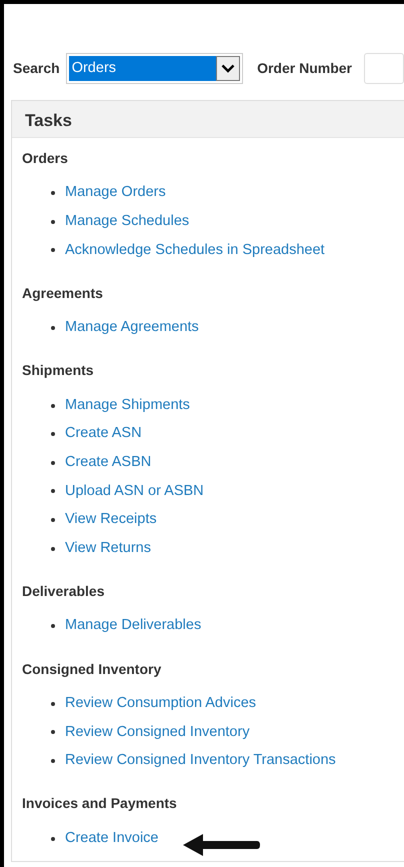 This screenshot has height=867, width=404. Describe the element at coordinates (99, 803) in the screenshot. I see `section-heading: Invoices and Payments` at that location.